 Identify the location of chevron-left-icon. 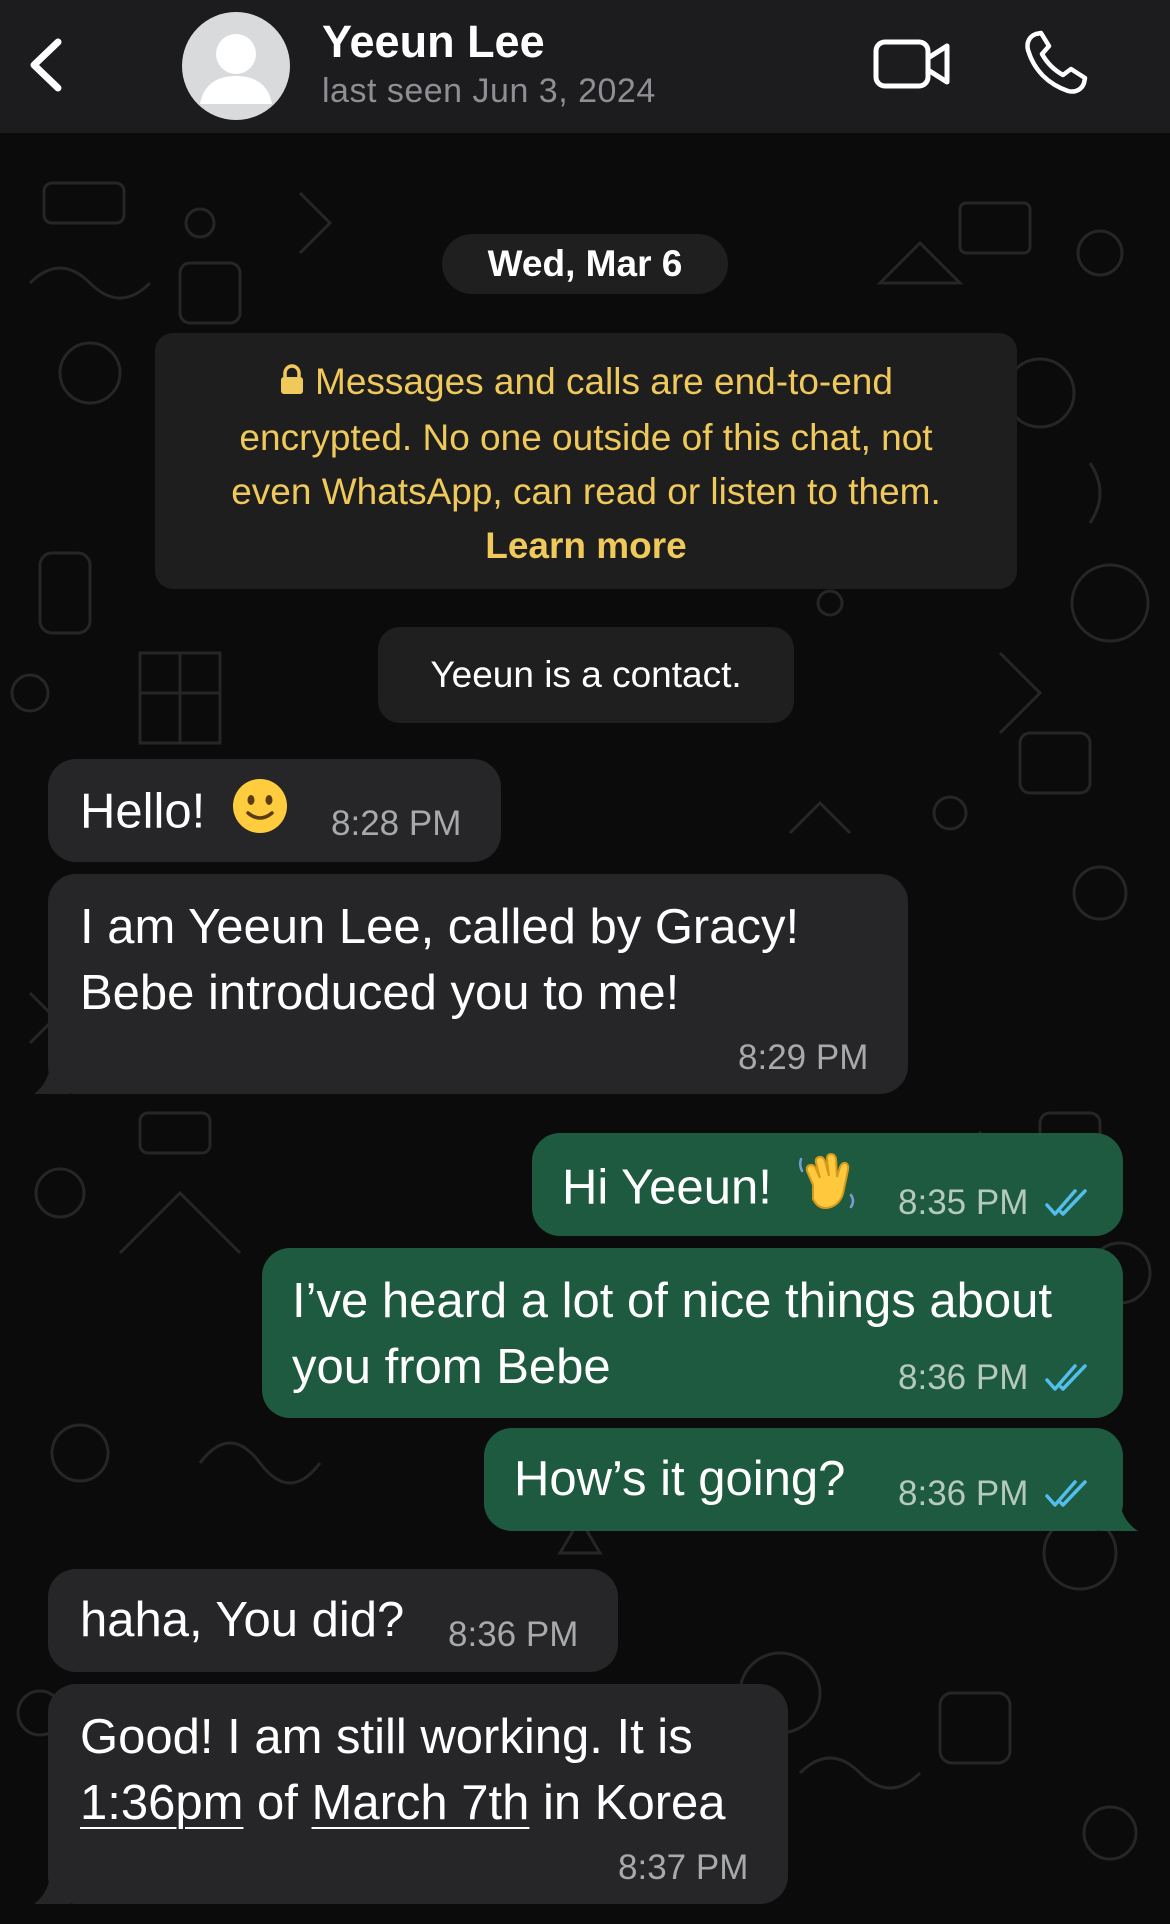
(46, 65).